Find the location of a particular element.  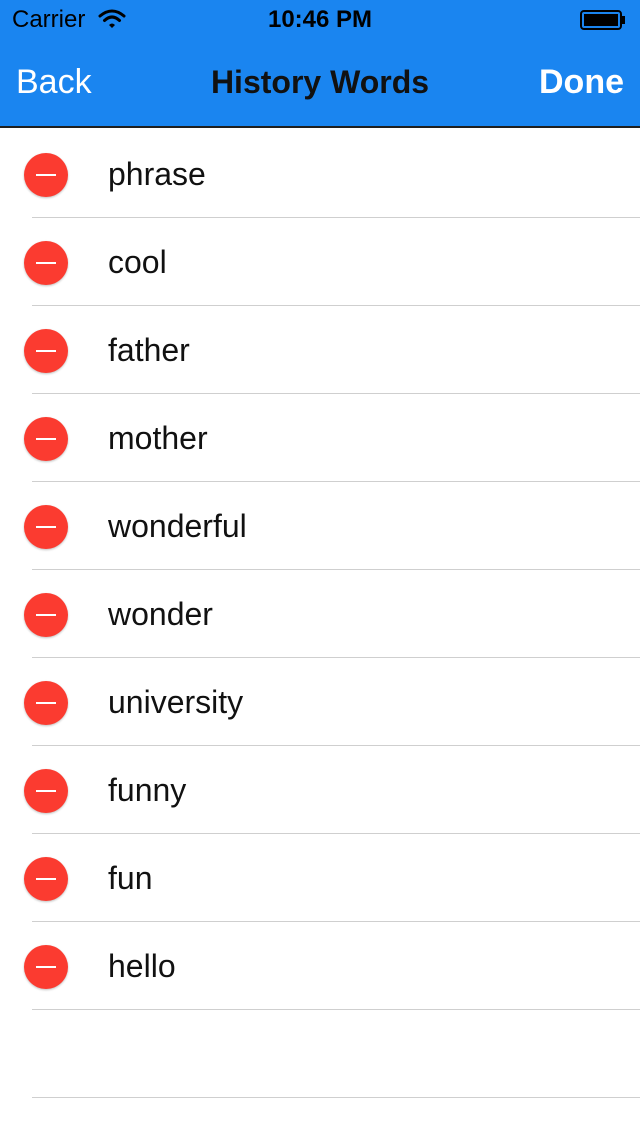

list-item: cool is located at coordinates (320, 262).